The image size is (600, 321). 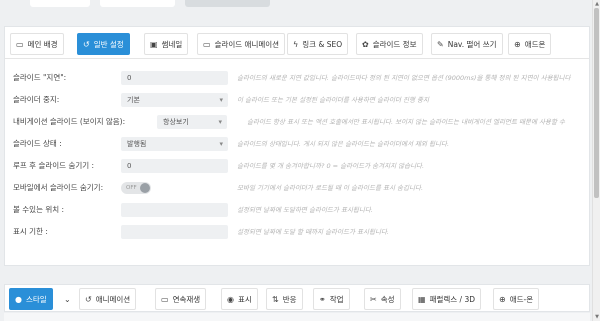 I want to click on setting-row-visible-from: 볼 수있는 위치 : 설정되면 날짜에 도달하면 슬라이드가 표시됩니다., so click(x=297, y=210).